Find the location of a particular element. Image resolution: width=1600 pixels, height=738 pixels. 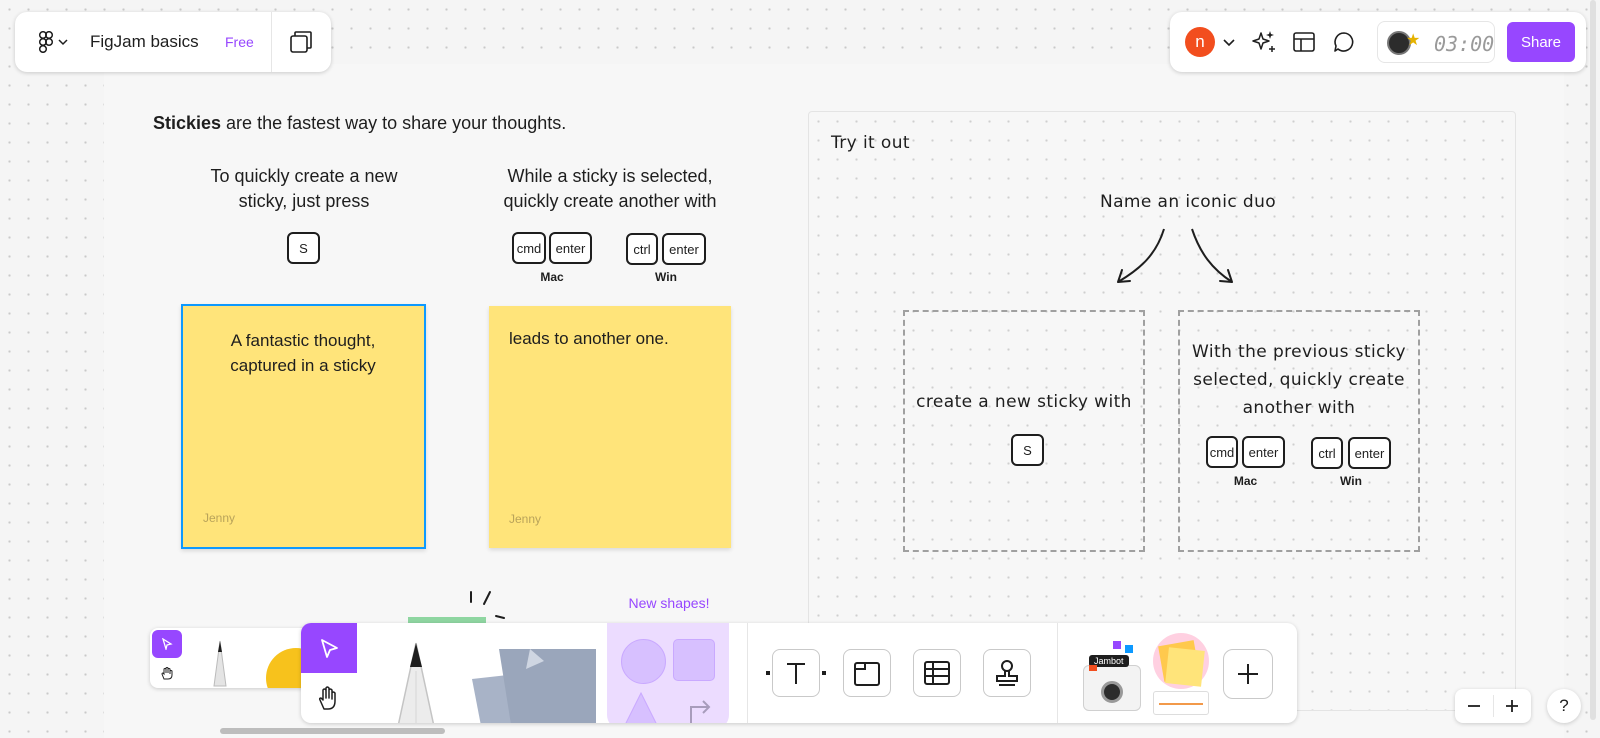

more-tools-button is located at coordinates (1248, 674).